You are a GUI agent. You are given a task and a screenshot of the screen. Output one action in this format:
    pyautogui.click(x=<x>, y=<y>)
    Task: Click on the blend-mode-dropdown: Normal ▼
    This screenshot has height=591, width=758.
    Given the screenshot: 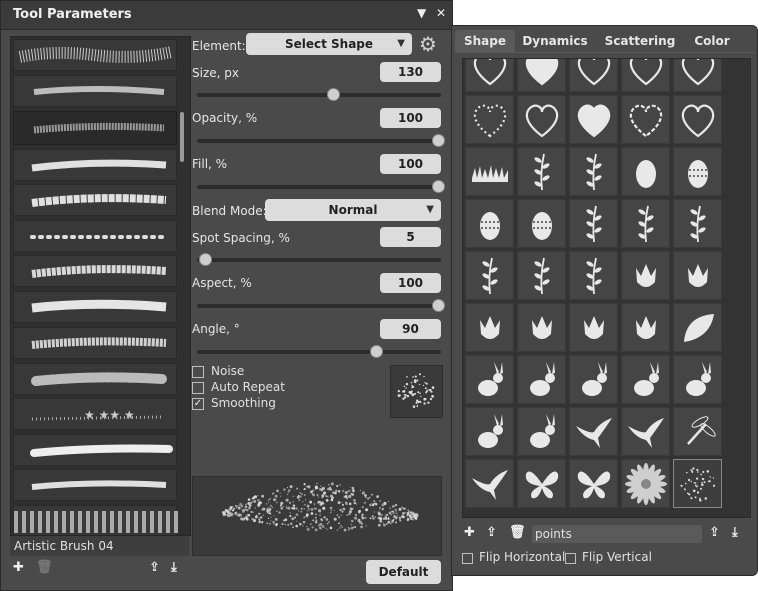 What is the action you would take?
    pyautogui.click(x=353, y=210)
    